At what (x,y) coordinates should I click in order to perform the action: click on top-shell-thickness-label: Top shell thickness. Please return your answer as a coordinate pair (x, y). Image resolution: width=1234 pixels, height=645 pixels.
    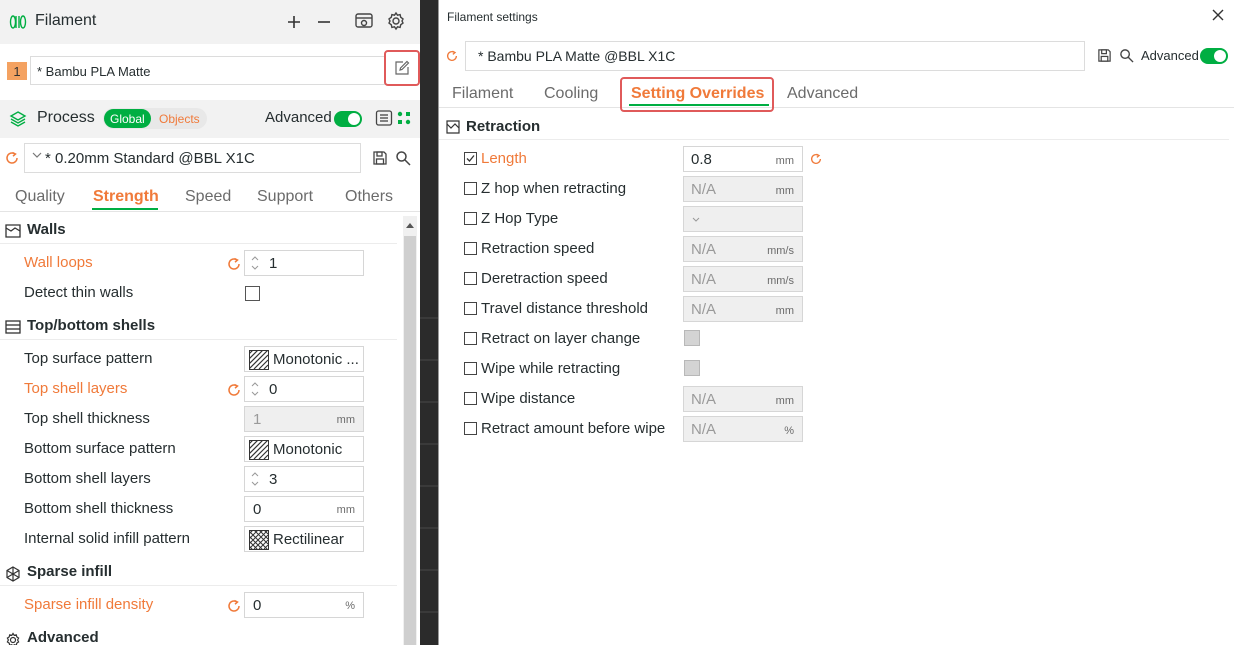
    Looking at the image, I should click on (87, 418).